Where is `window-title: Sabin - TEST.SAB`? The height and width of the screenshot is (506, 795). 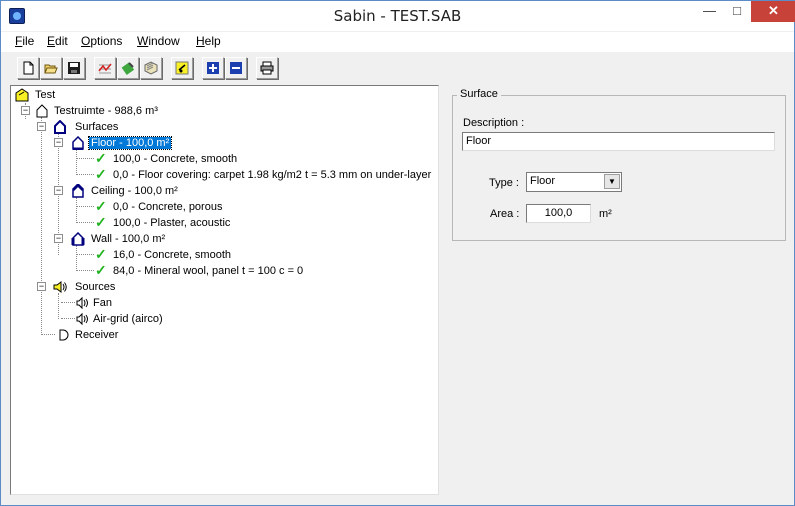
window-title: Sabin - TEST.SAB is located at coordinates (397, 16).